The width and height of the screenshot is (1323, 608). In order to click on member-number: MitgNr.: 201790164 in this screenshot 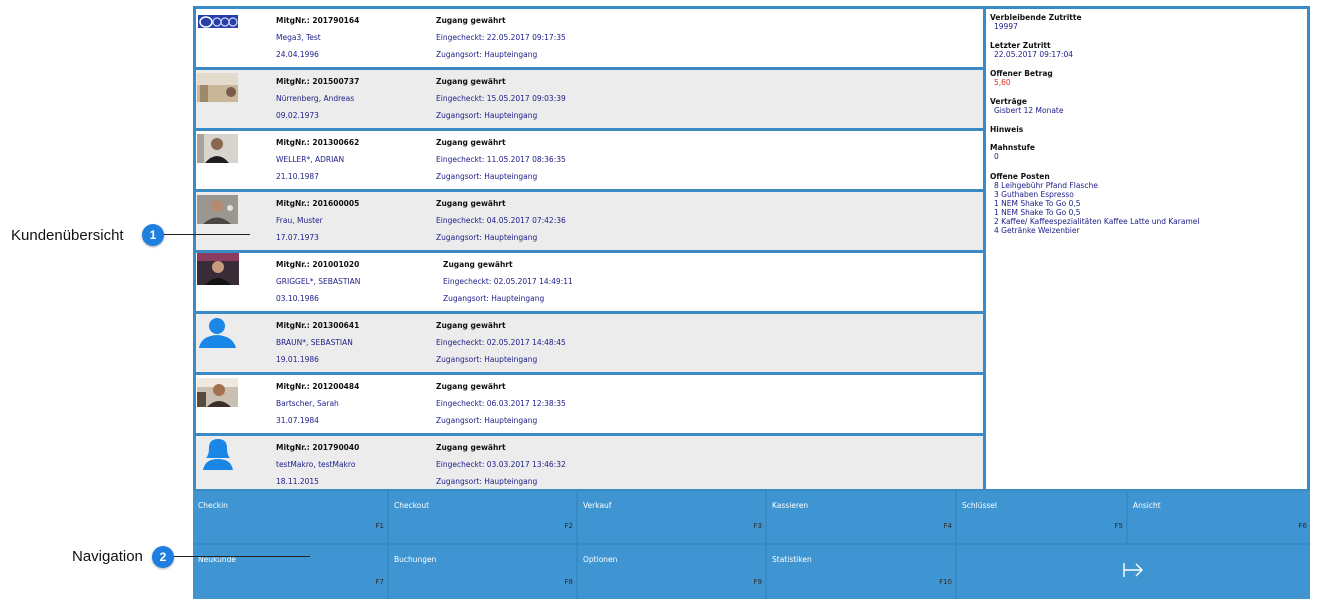, I will do `click(318, 20)`.